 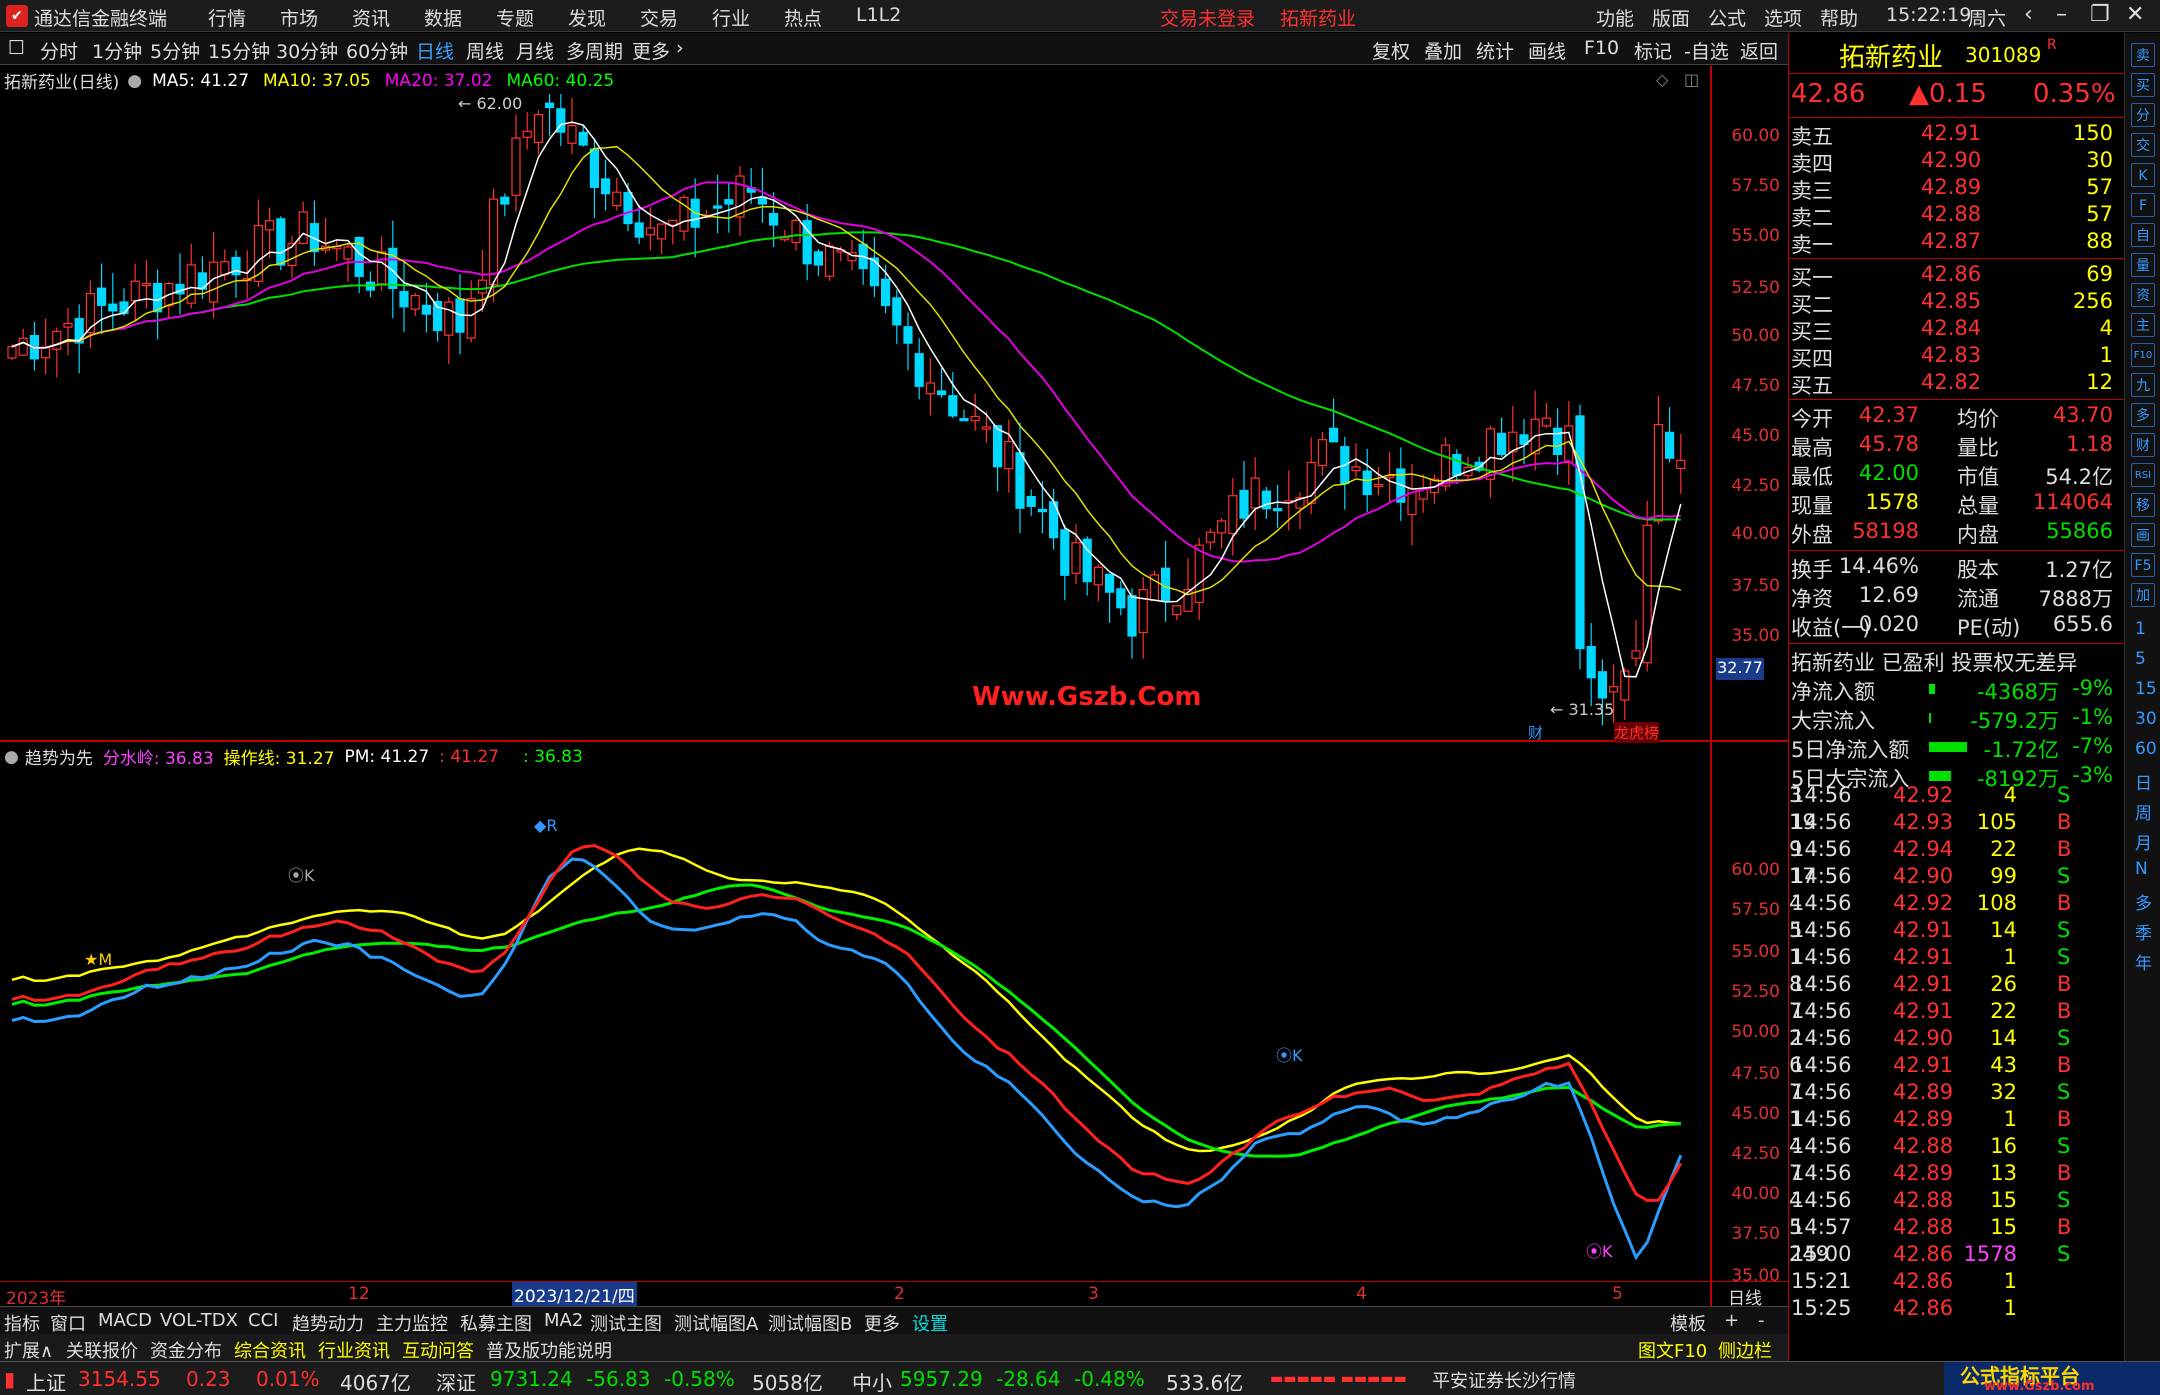 I want to click on side-icon: 1, so click(x=2140, y=629).